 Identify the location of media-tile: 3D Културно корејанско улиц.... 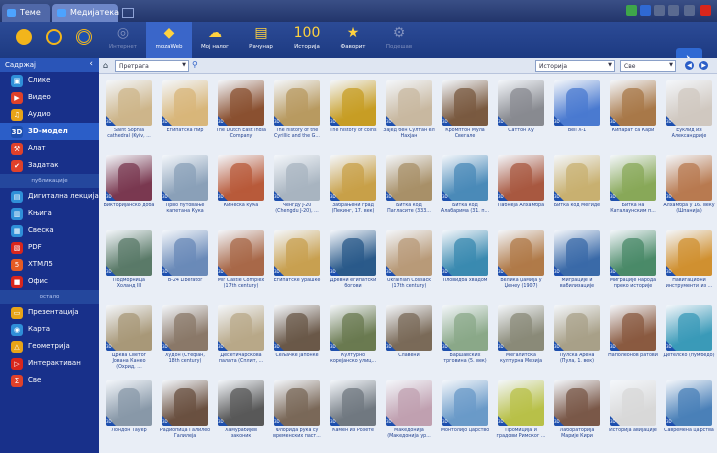
(353, 338).